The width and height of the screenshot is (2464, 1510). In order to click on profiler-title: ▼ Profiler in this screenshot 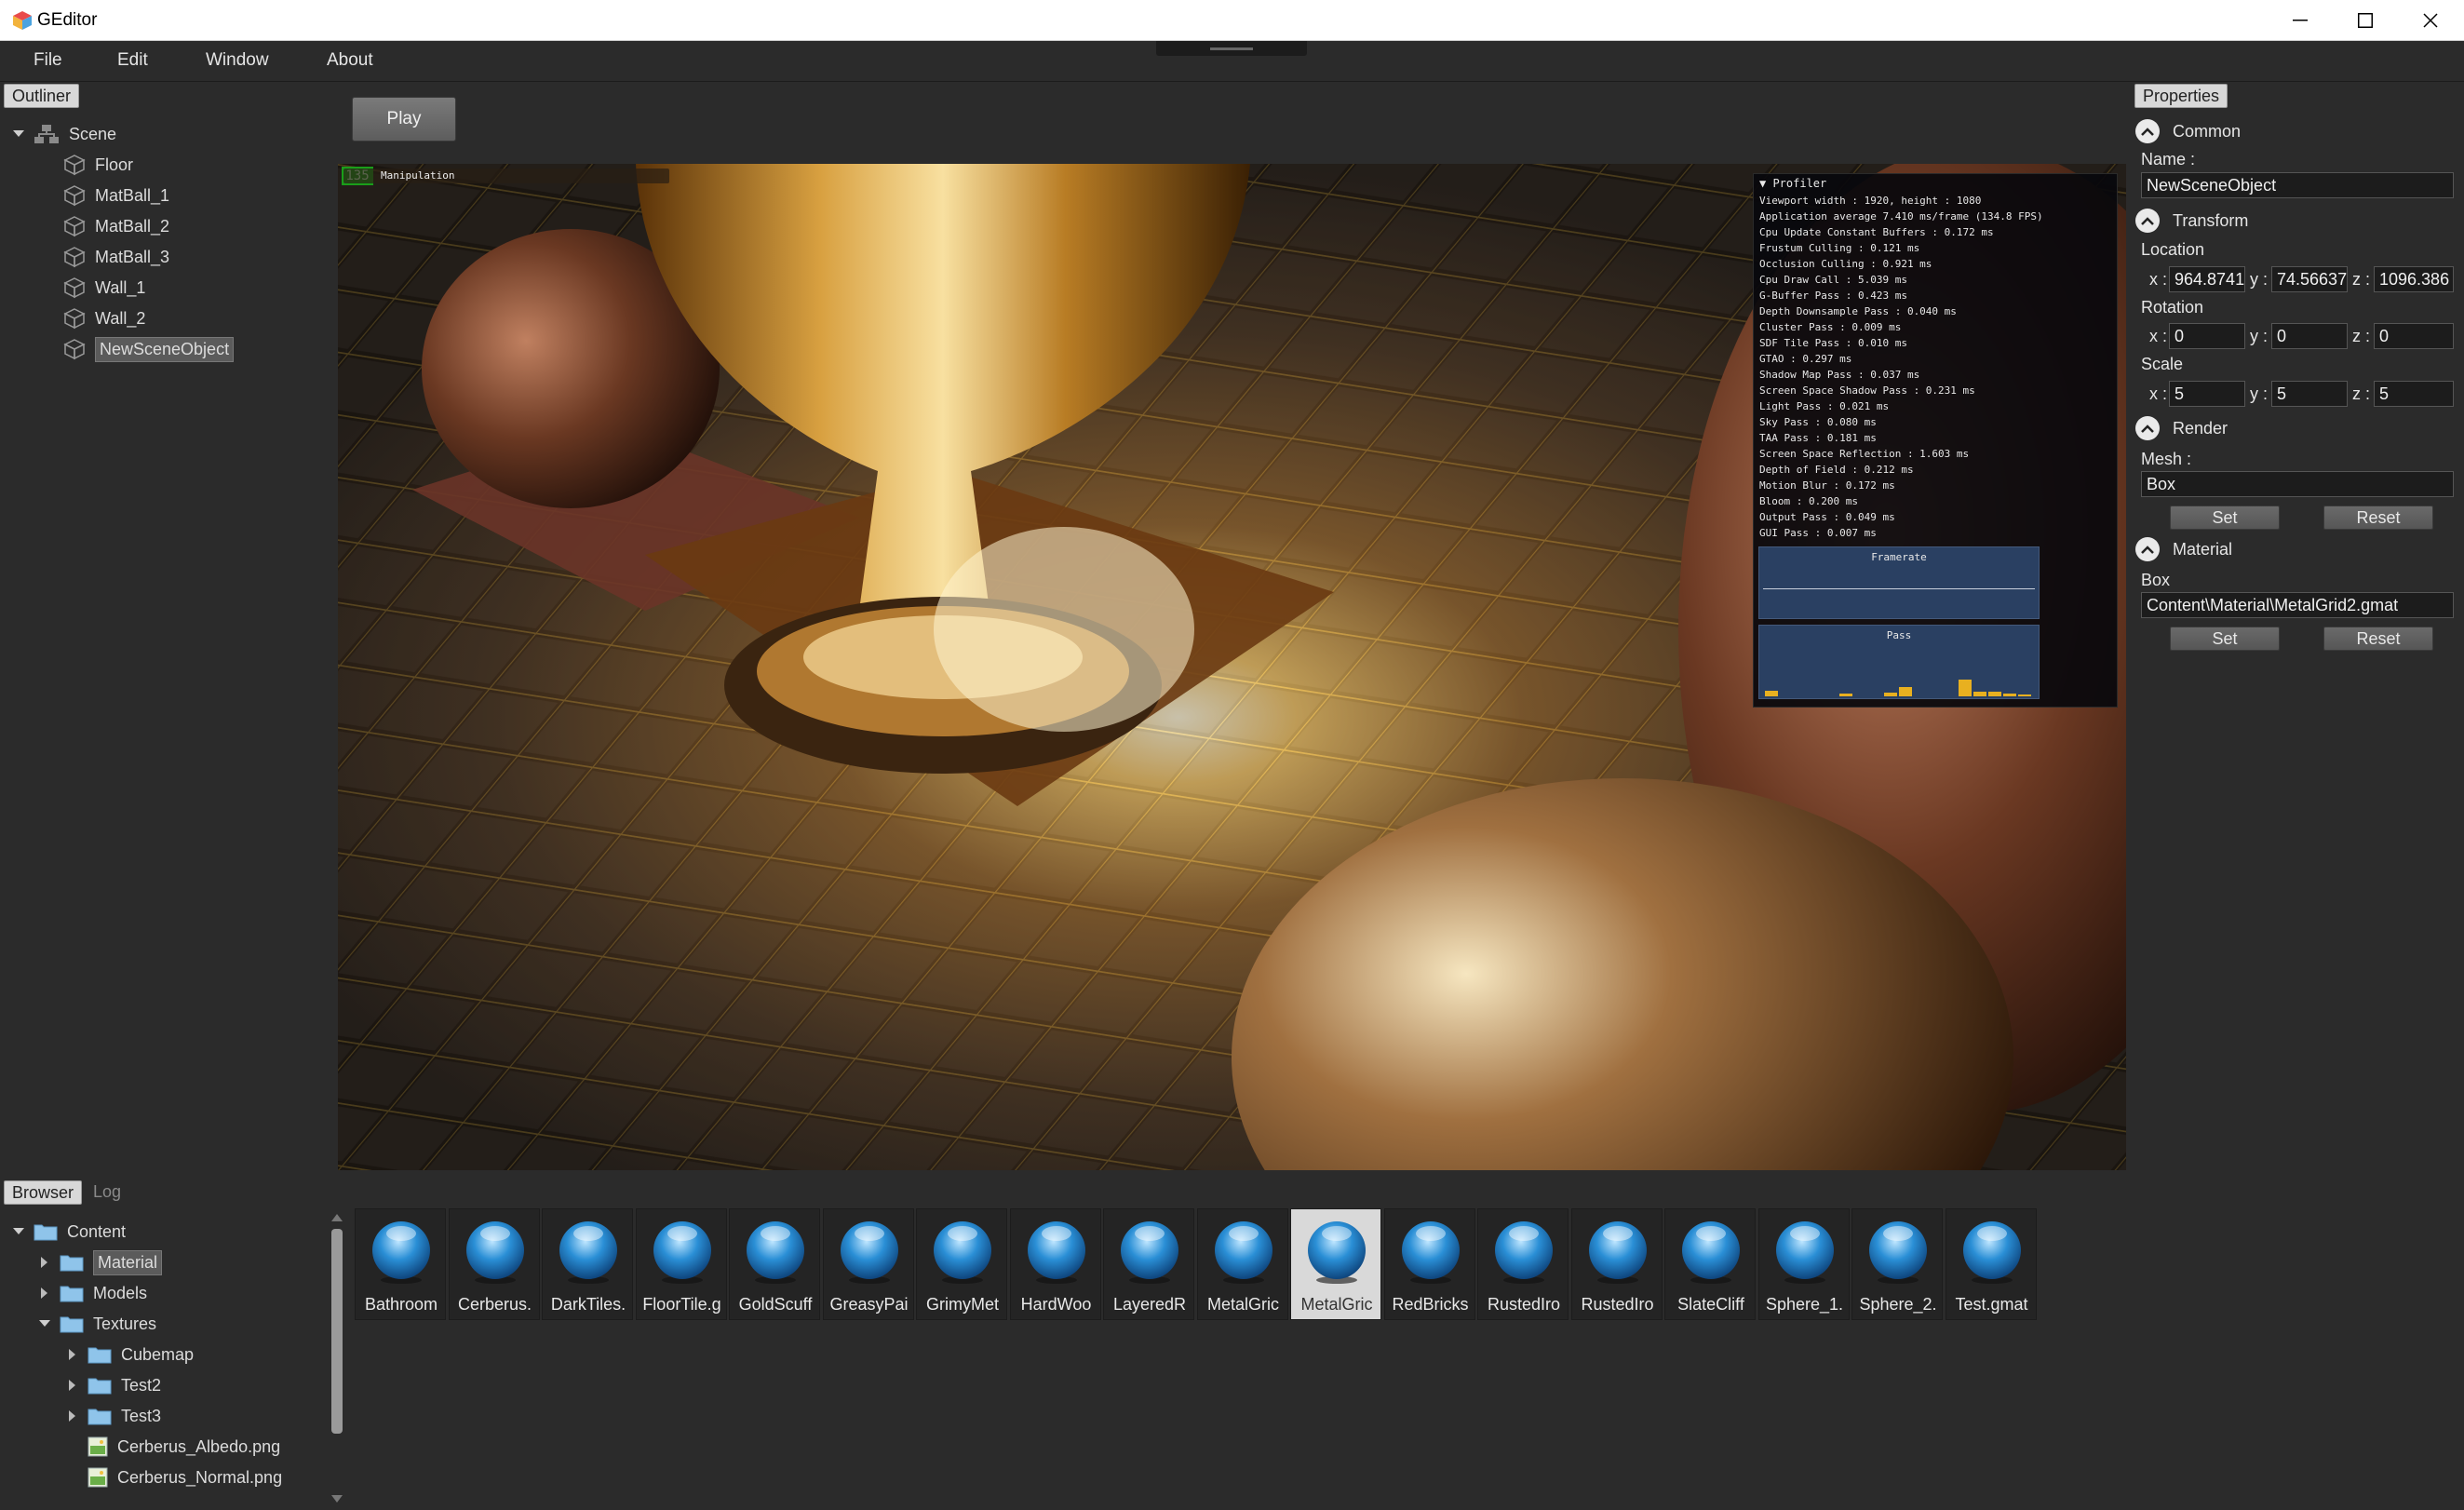, I will do `click(1792, 183)`.